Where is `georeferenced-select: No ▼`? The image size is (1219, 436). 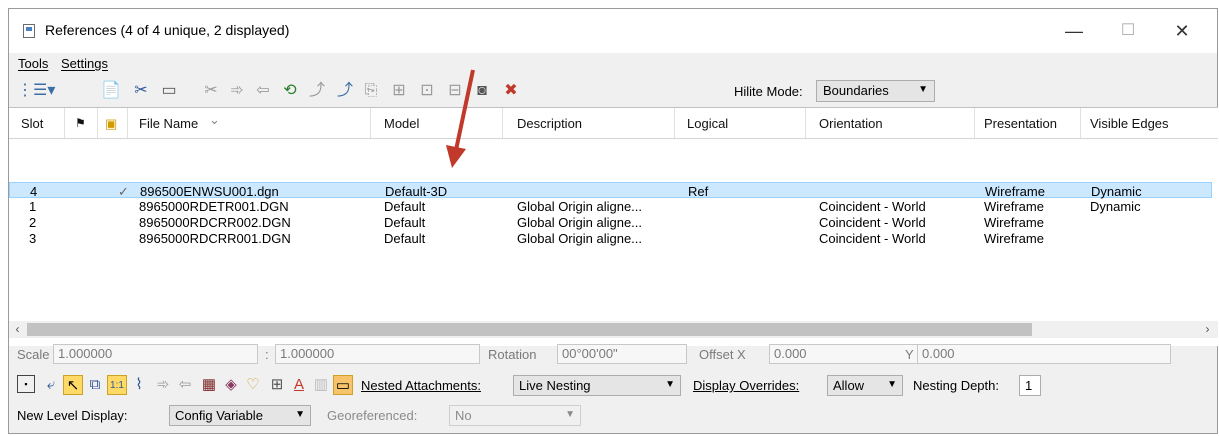
georeferenced-select: No ▼ is located at coordinates (515, 415).